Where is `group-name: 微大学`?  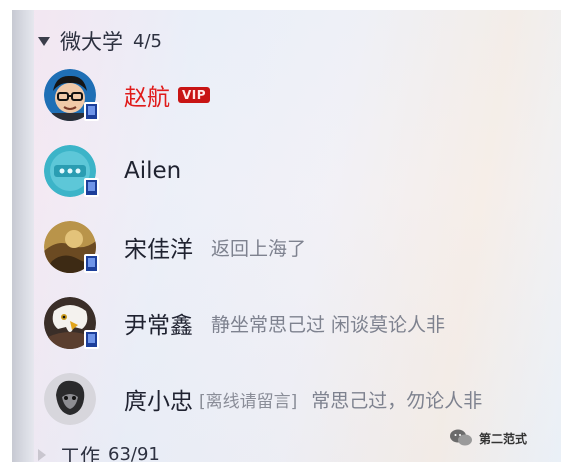 group-name: 微大学 is located at coordinates (91, 42).